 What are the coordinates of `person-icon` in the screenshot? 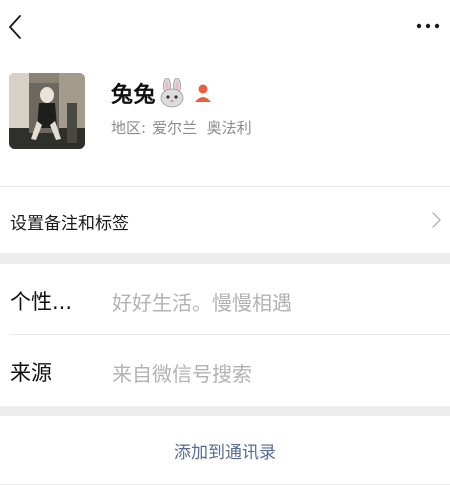 It's located at (203, 93).